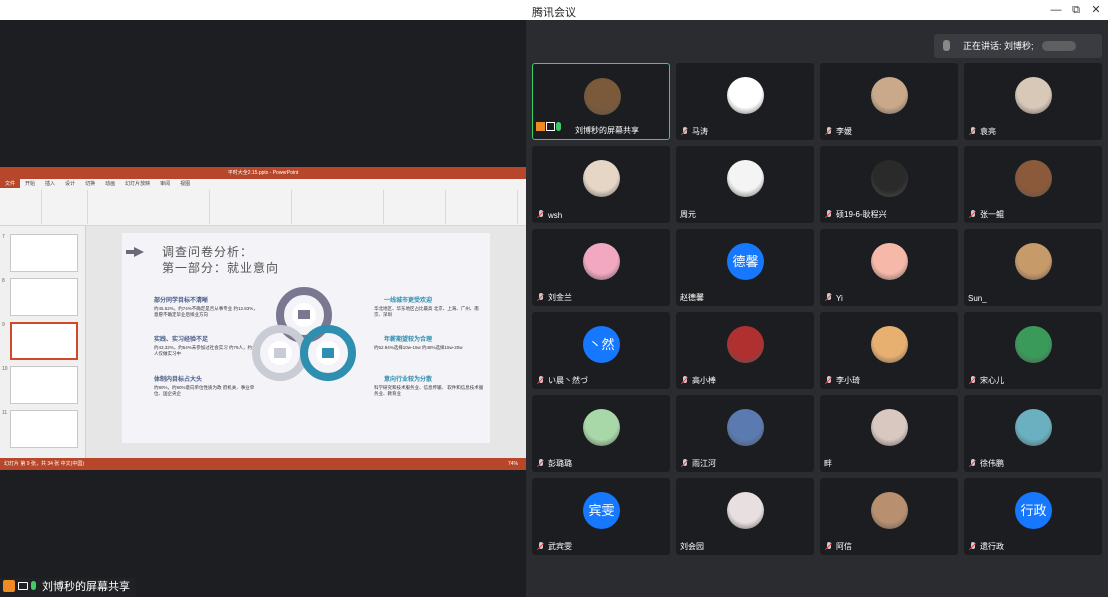  I want to click on participant-tile: 李小琦, so click(889, 350).